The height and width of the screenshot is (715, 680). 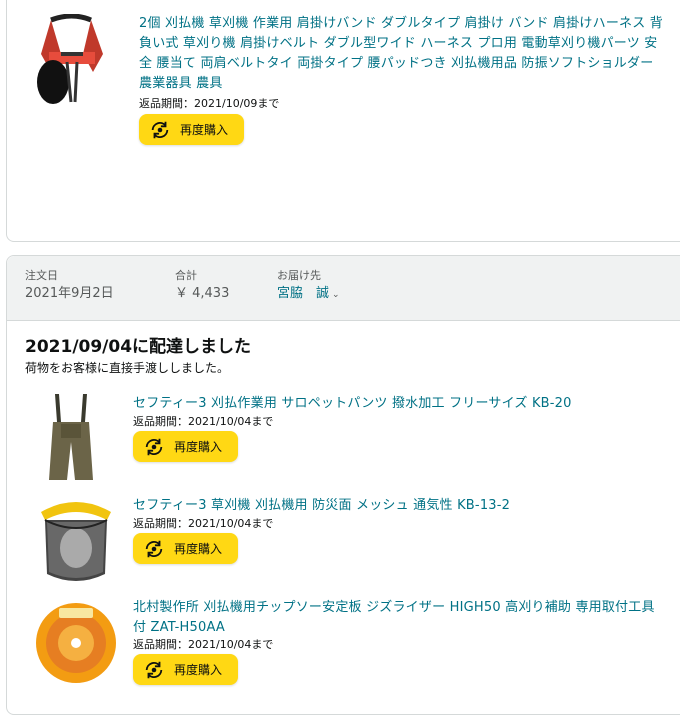 I want to click on item-title-link: セフティー3 草刈機 刈払機用 防災面 メッシュ 通気性 KB-13-2, so click(x=398, y=506).